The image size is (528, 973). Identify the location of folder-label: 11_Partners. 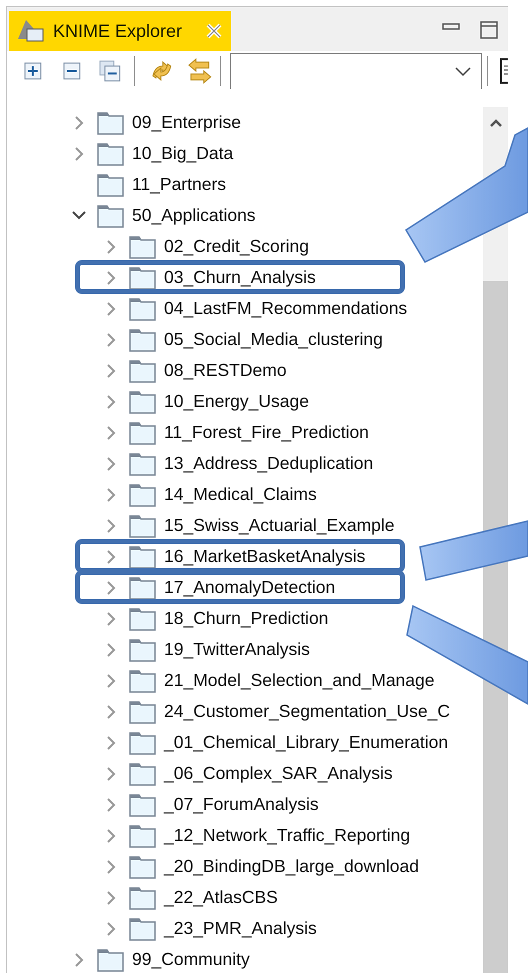
(179, 184).